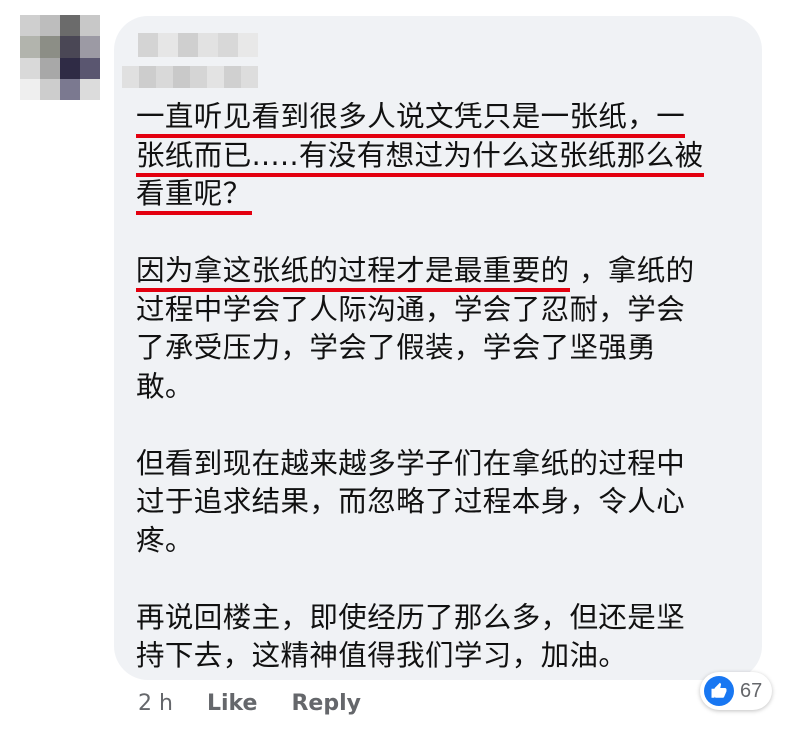 This screenshot has width=800, height=729. Describe the element at coordinates (198, 45) in the screenshot. I see `author-name-blurred` at that location.